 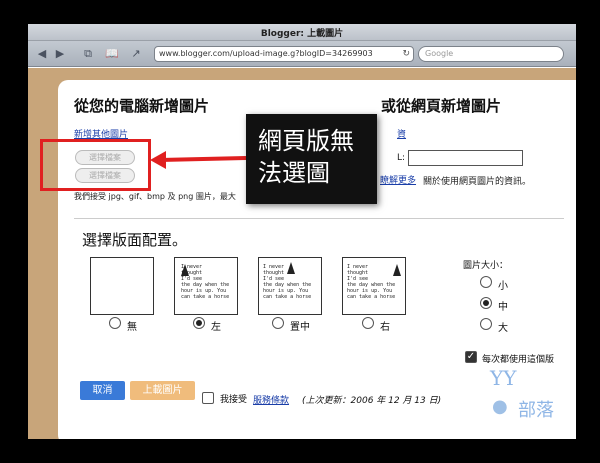 I want to click on always-use-checkbox: ✓, so click(x=471, y=357).